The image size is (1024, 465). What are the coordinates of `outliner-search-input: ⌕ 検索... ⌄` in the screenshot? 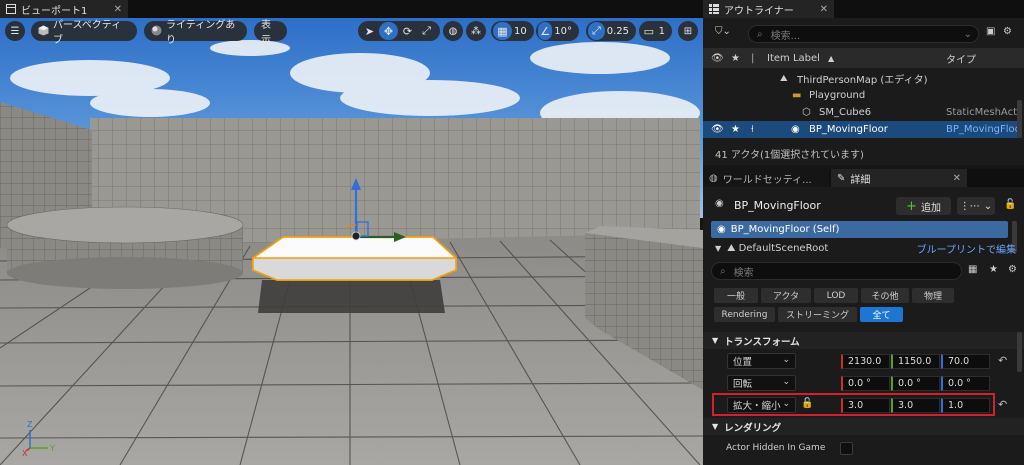 It's located at (863, 34).